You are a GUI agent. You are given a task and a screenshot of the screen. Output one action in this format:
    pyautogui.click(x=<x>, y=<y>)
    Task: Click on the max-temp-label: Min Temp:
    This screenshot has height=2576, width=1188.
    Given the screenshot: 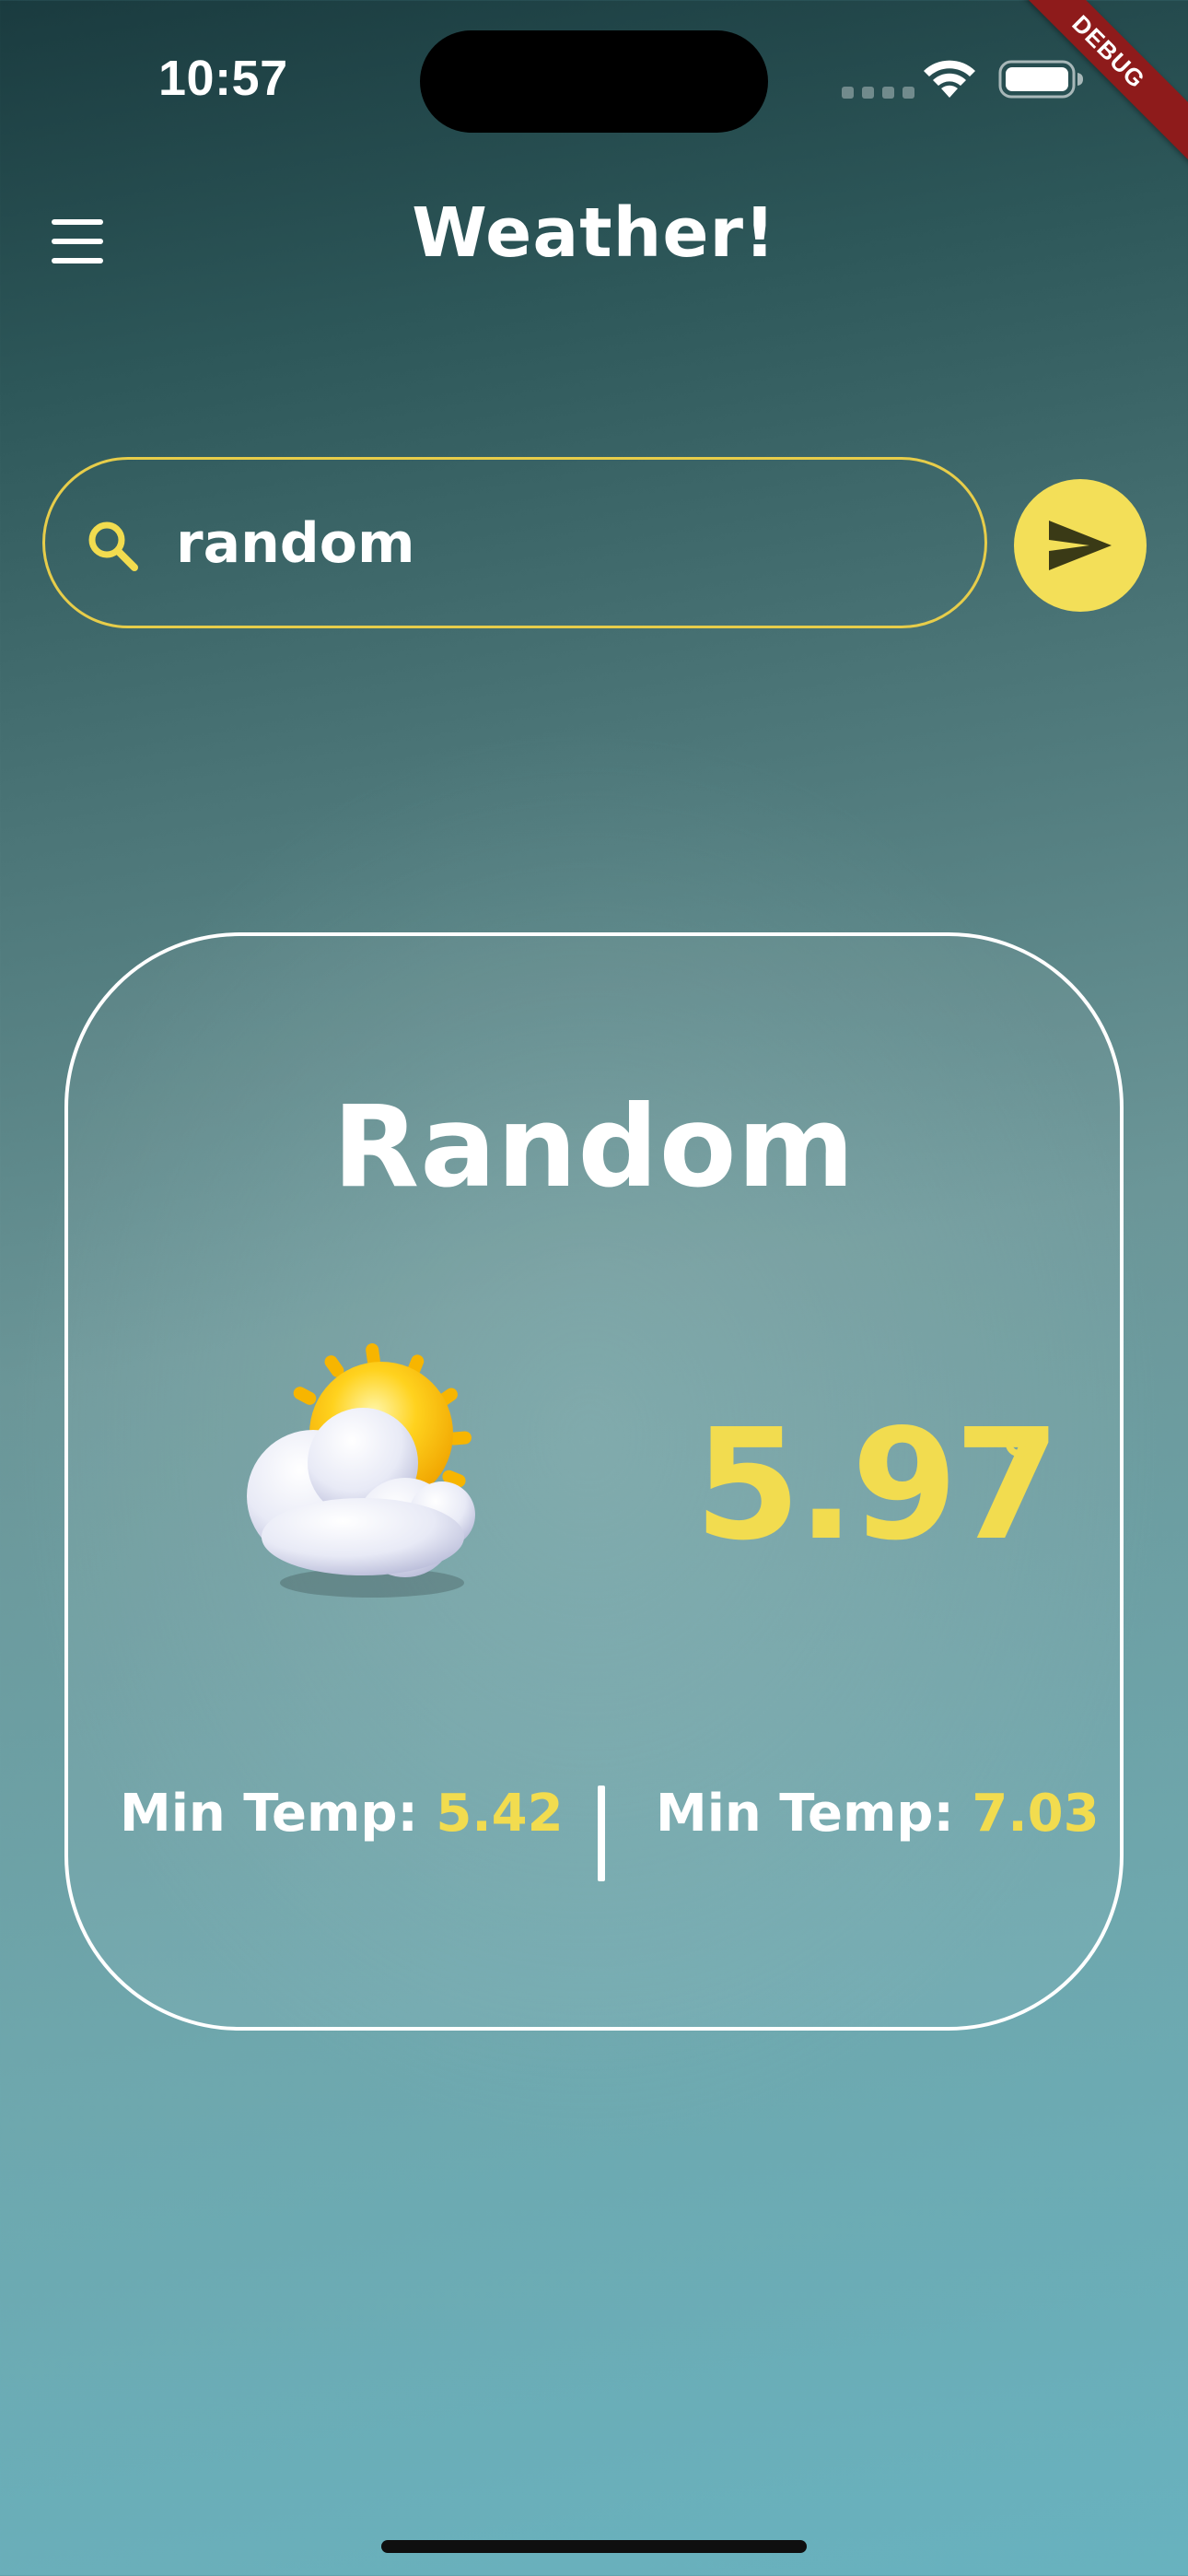 What is the action you would take?
    pyautogui.click(x=814, y=1814)
    